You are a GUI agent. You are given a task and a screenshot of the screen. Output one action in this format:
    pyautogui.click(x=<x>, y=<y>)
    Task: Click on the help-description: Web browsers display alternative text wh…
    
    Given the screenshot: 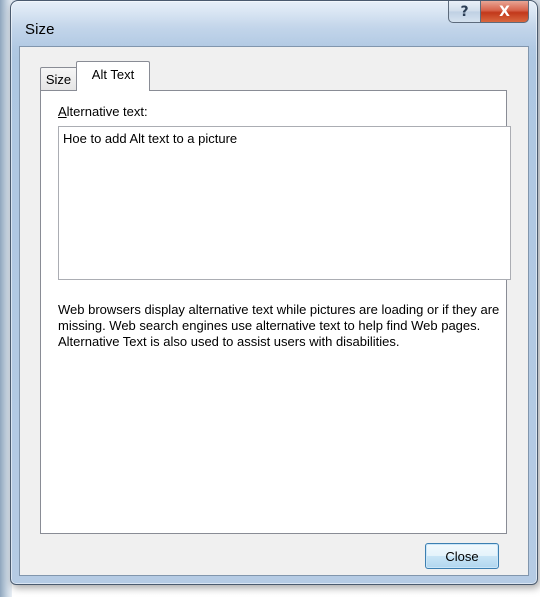 What is the action you would take?
    pyautogui.click(x=279, y=325)
    